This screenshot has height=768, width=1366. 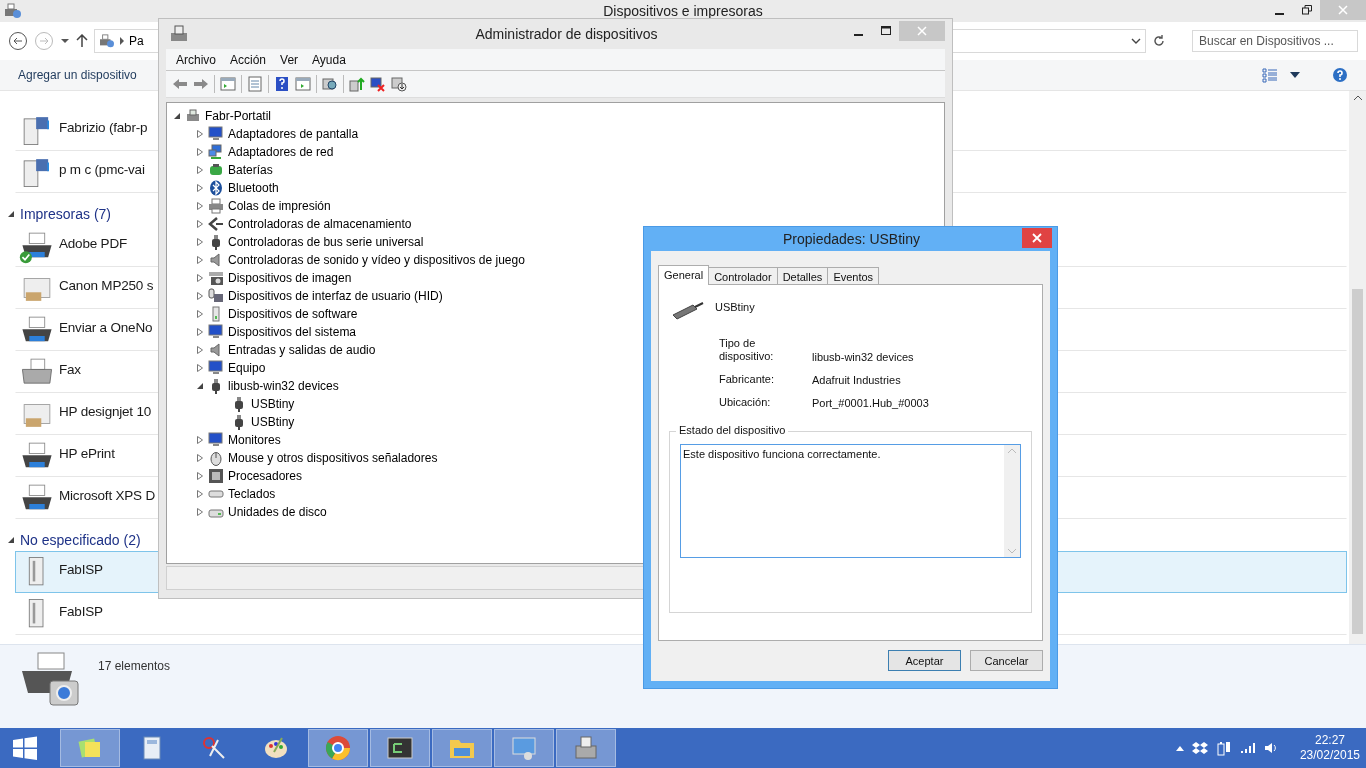 I want to click on tab: Eventos, so click(x=853, y=276).